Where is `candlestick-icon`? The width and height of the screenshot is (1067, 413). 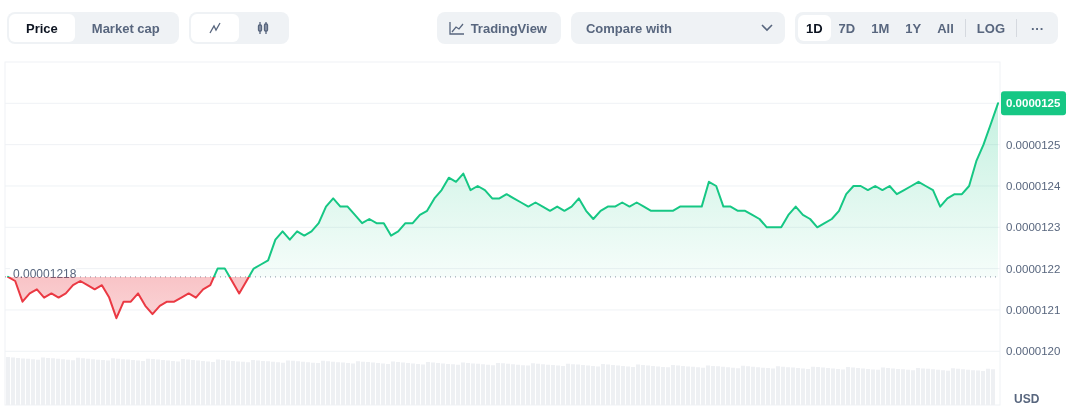
candlestick-icon is located at coordinates (262, 28).